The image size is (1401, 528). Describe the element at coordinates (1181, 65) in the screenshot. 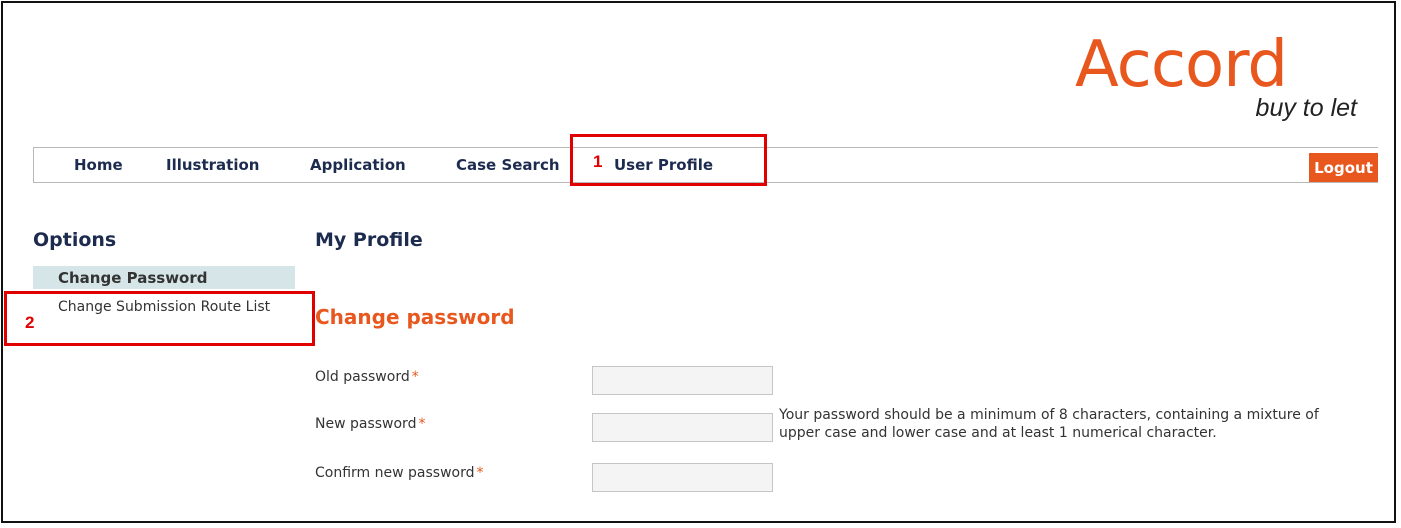

I see `svg-text: Accord` at that location.